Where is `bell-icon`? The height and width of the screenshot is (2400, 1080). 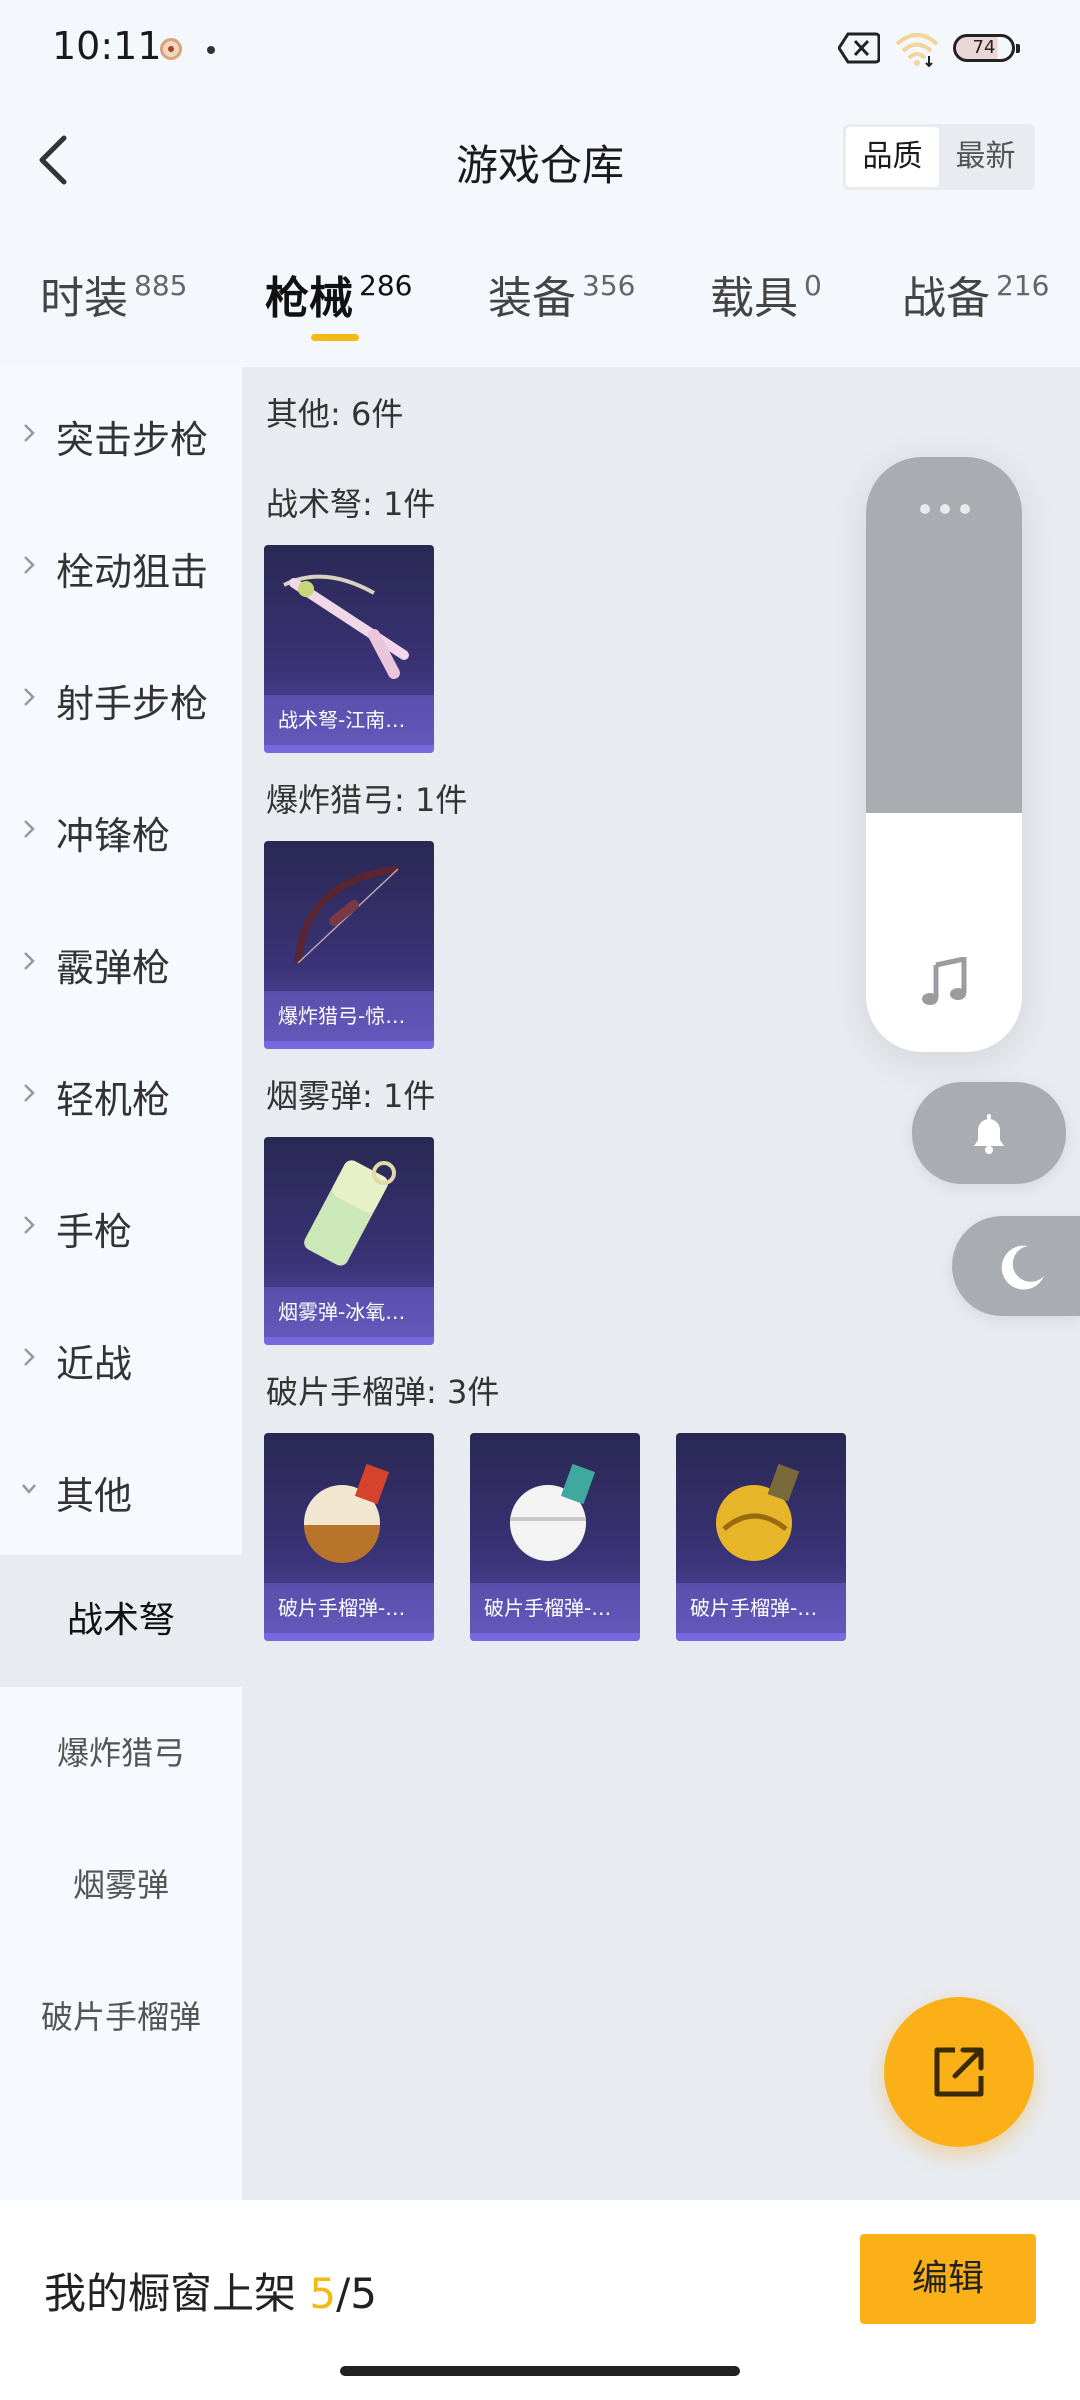 bell-icon is located at coordinates (989, 1134).